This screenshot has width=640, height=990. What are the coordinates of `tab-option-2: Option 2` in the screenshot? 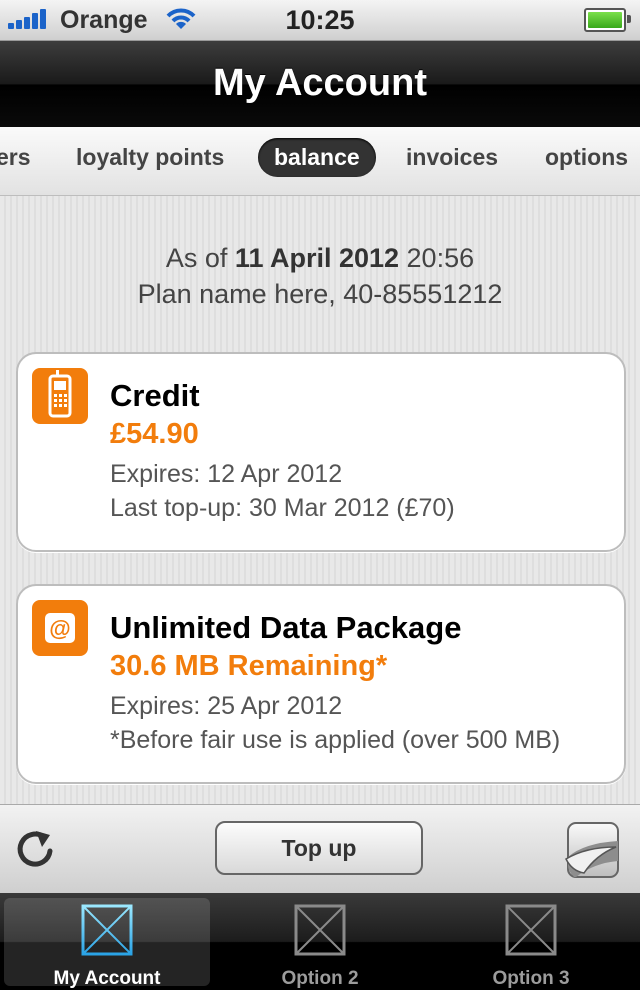 It's located at (320, 943).